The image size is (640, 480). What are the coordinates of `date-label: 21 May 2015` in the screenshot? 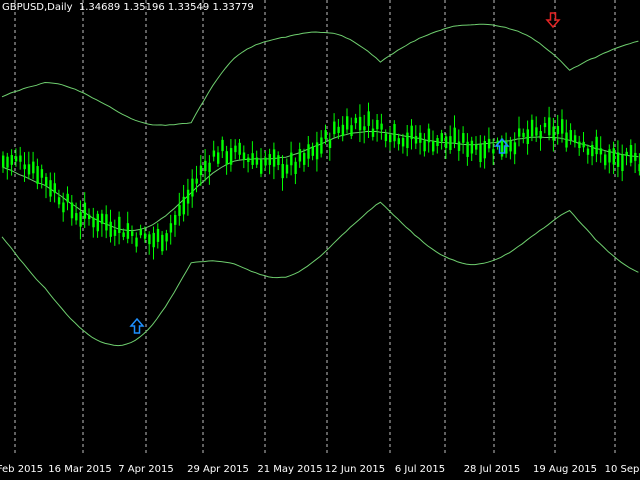 It's located at (289, 469).